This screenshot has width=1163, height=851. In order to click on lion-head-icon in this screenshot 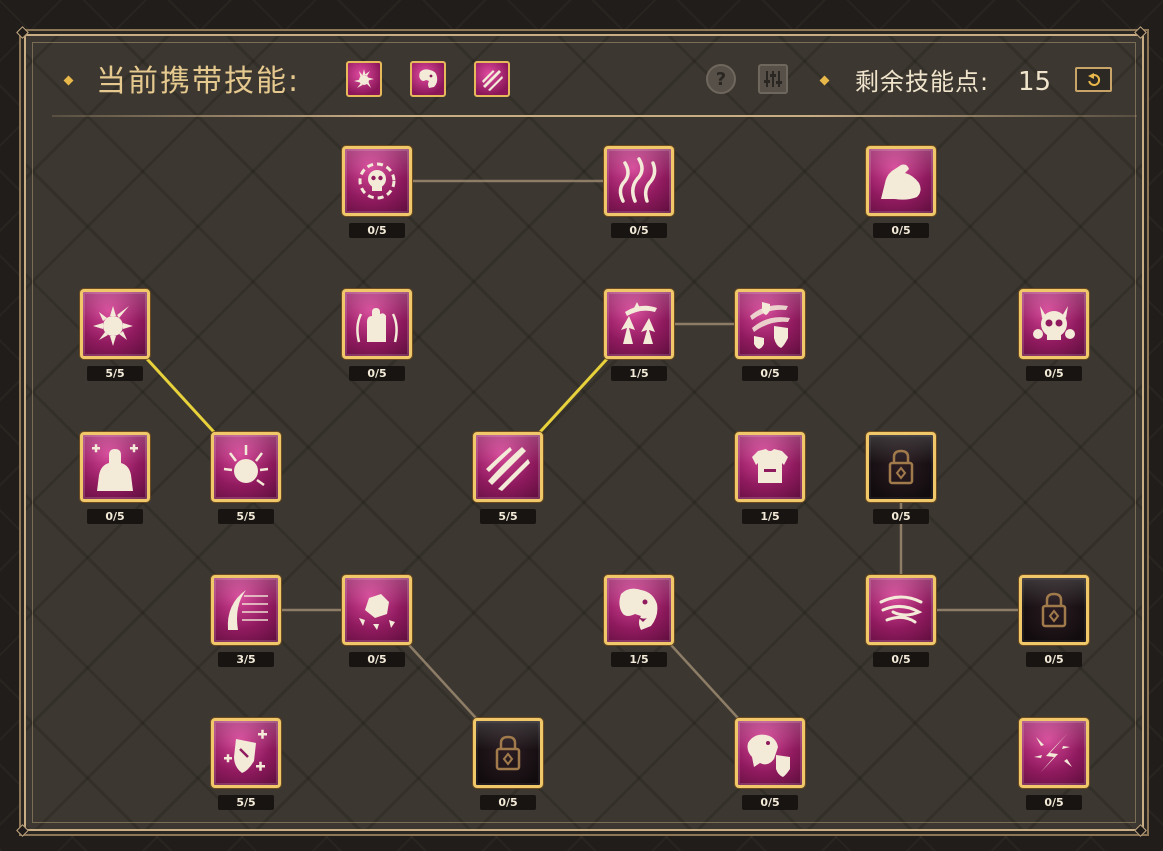, I will do `click(428, 78)`.